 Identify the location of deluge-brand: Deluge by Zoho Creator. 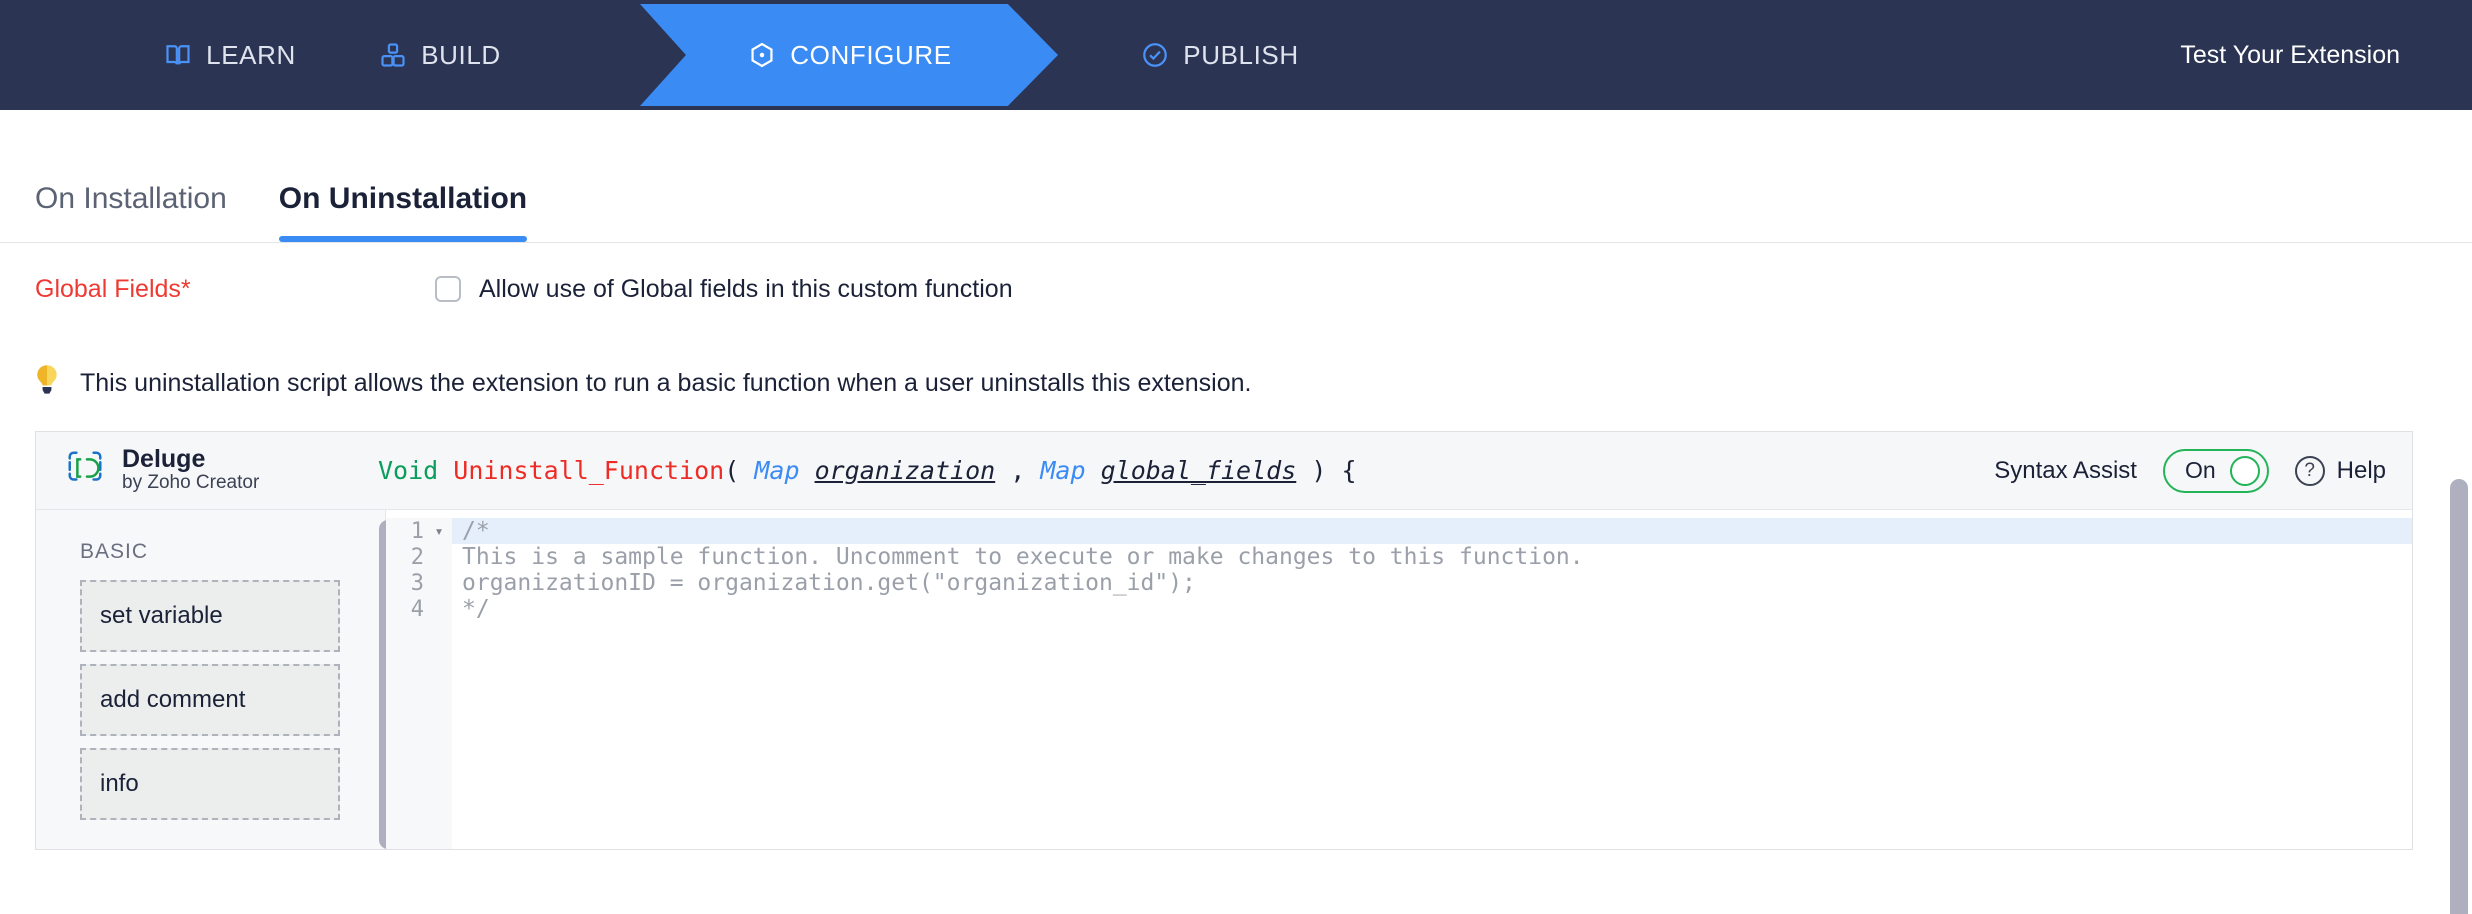
(214, 470).